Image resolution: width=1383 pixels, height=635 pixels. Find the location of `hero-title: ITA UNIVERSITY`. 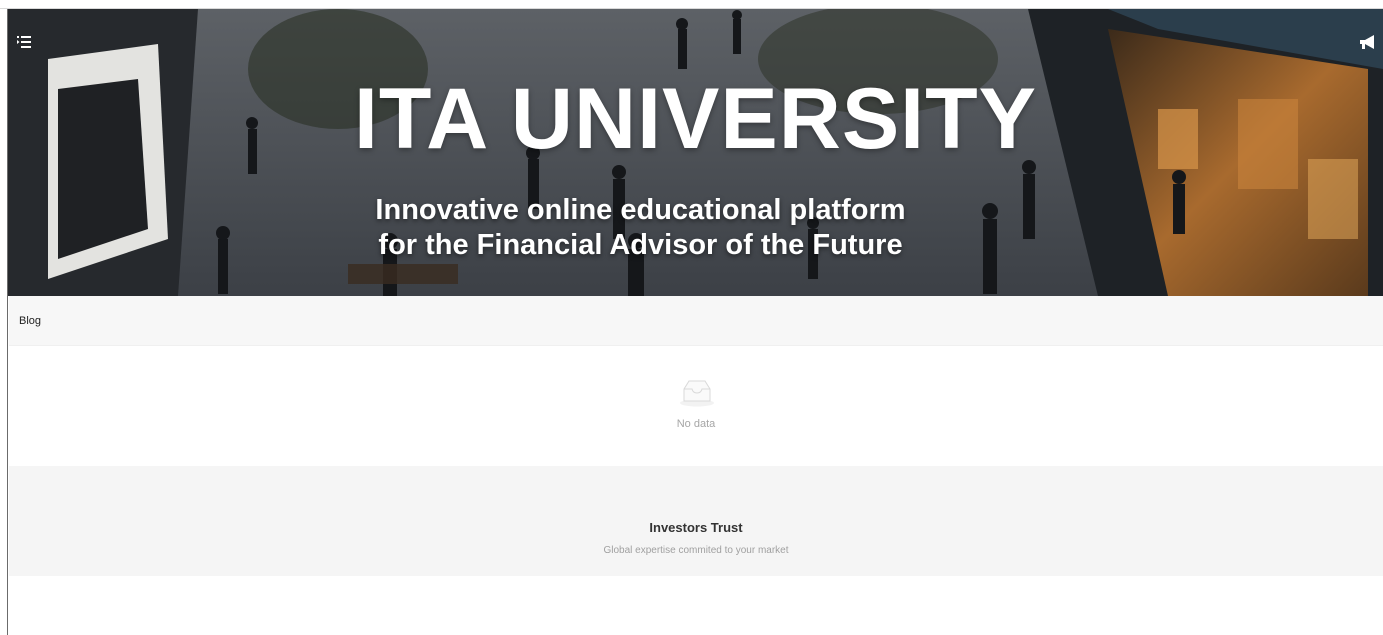

hero-title: ITA UNIVERSITY is located at coordinates (695, 119).